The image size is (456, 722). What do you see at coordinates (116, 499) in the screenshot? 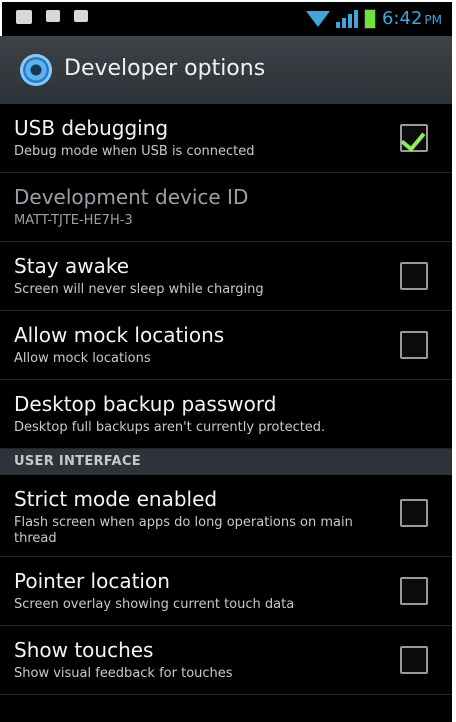
I see `setting-title: Strict mode enabled` at bounding box center [116, 499].